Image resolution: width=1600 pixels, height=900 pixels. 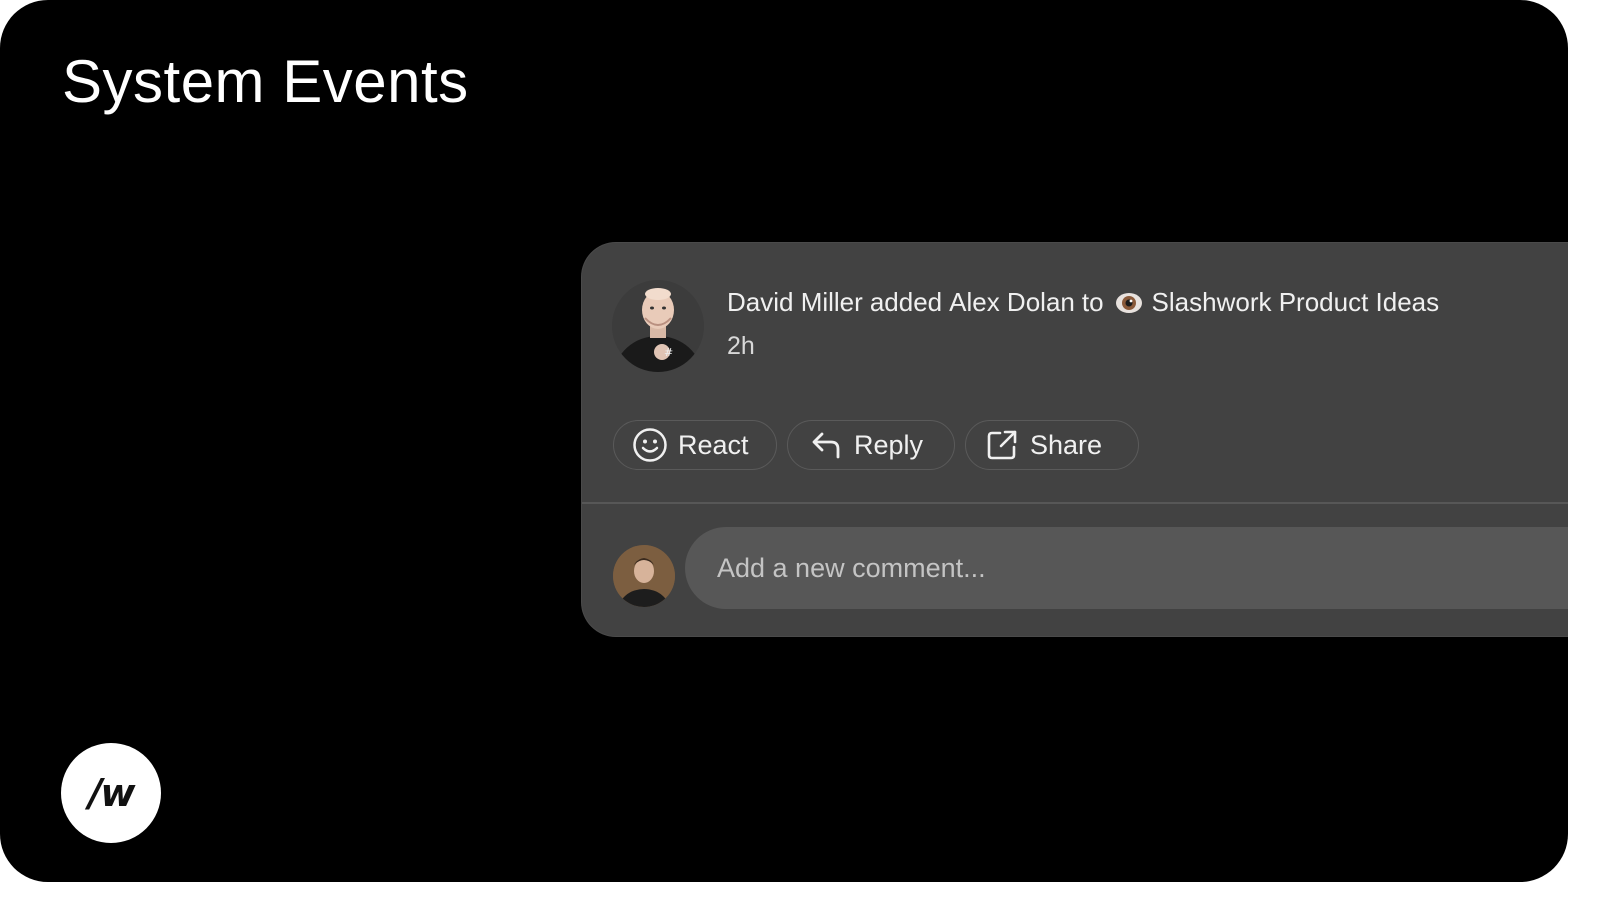 What do you see at coordinates (906, 302) in the screenshot?
I see `event-action: added` at bounding box center [906, 302].